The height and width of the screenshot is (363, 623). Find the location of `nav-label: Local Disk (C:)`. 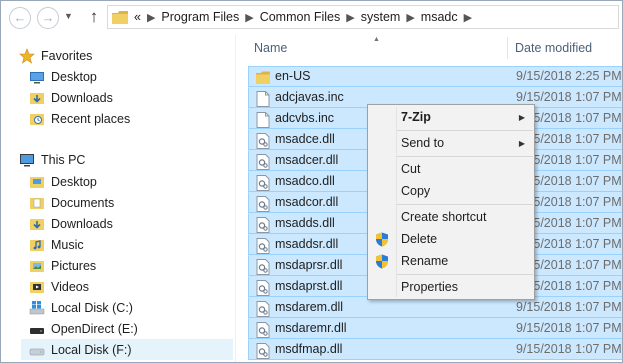

nav-label: Local Disk (C:) is located at coordinates (92, 307).